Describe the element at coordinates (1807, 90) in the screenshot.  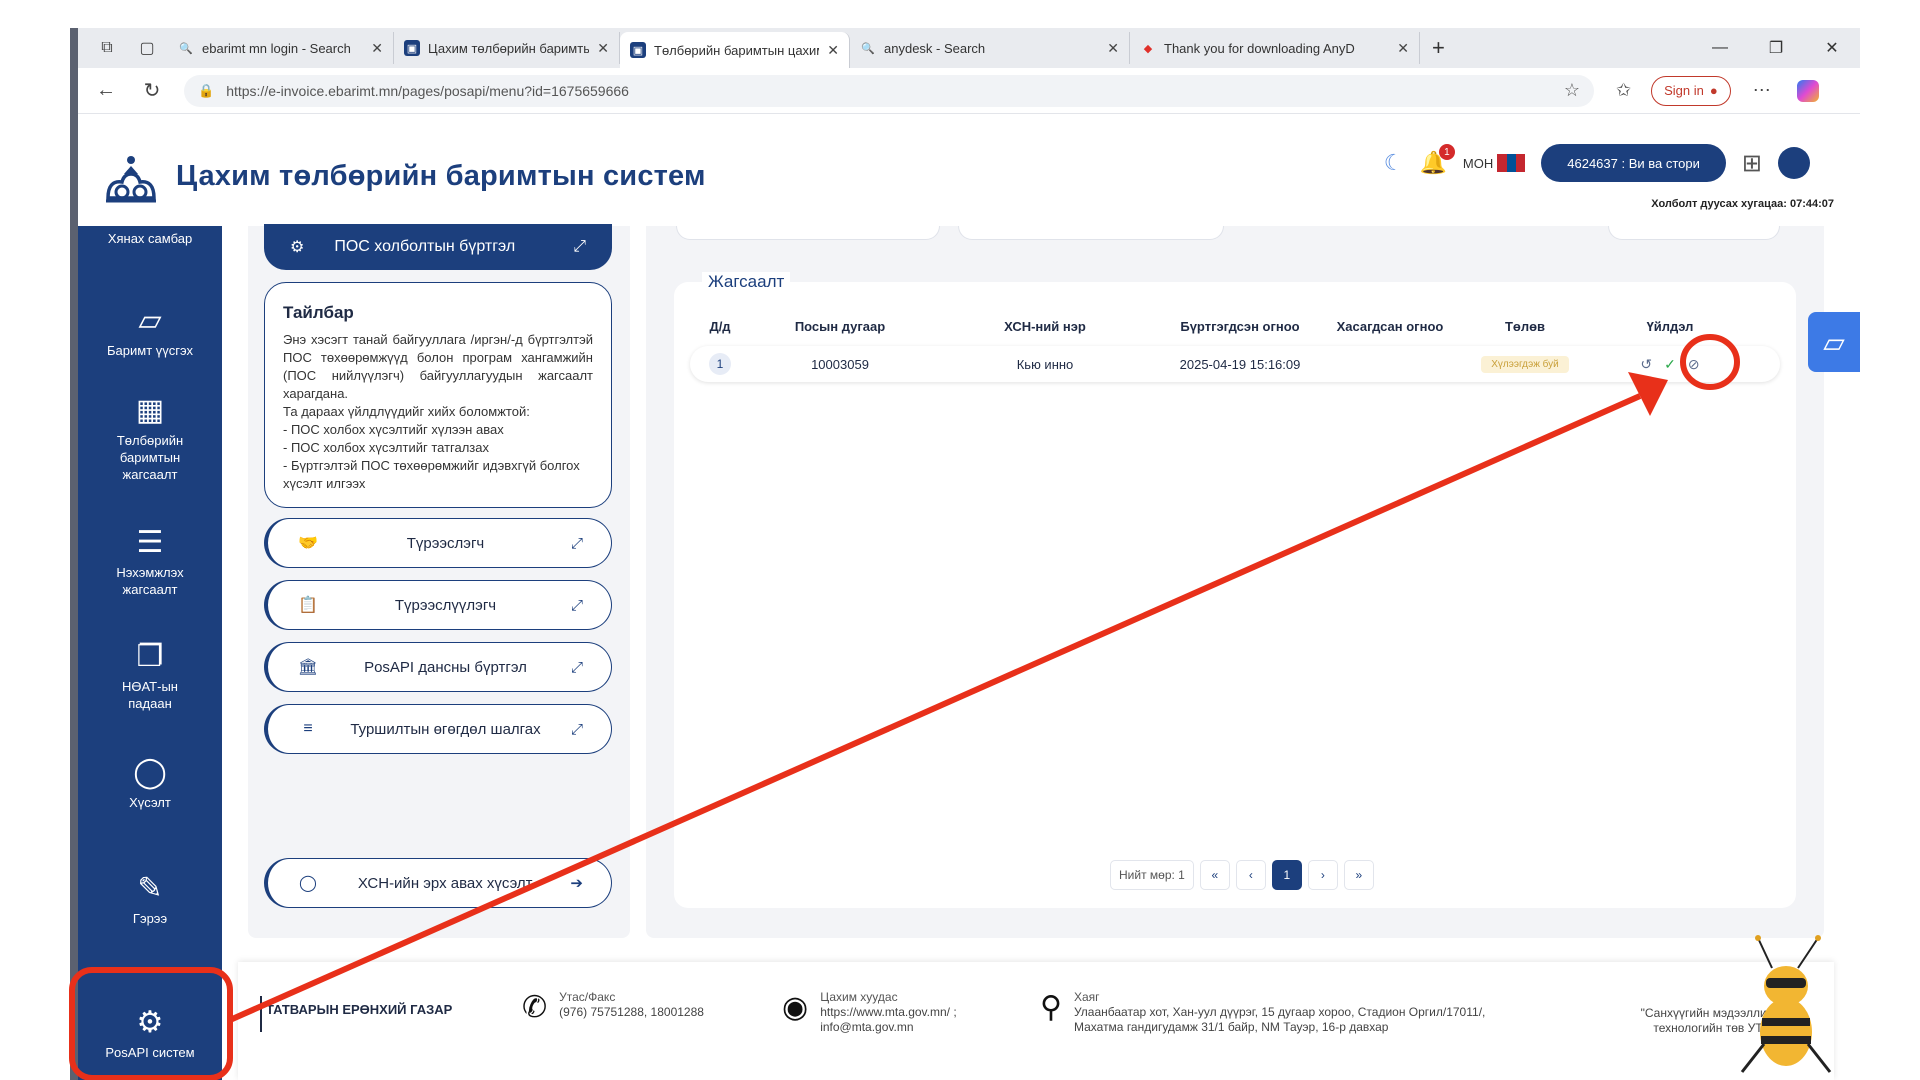
I see `copilot-icon` at that location.